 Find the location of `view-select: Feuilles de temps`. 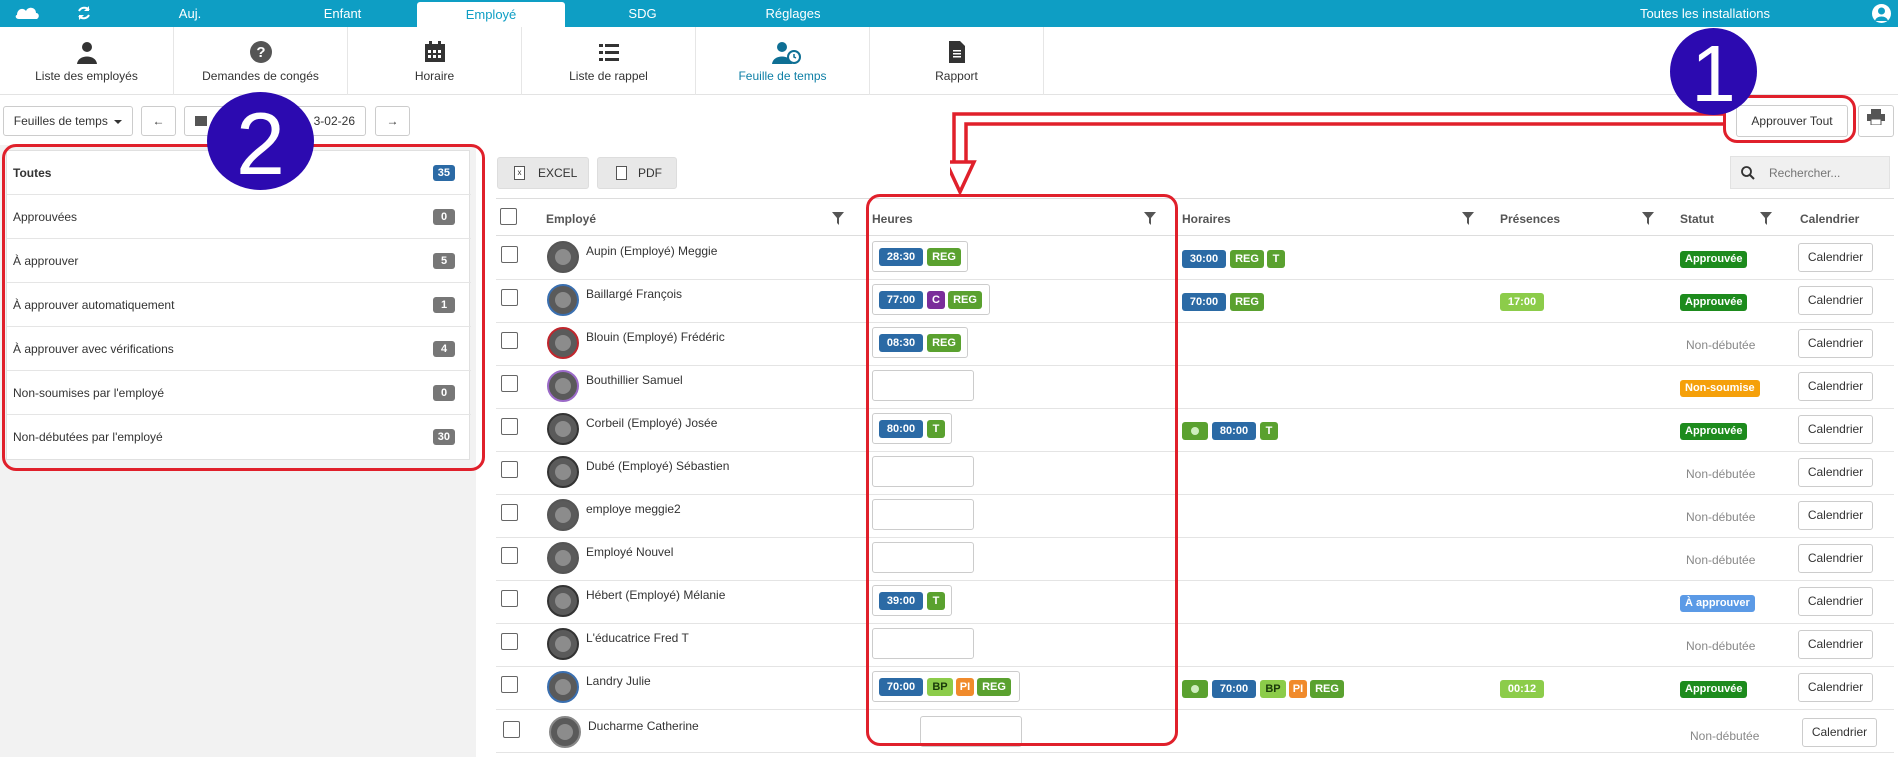

view-select: Feuilles de temps is located at coordinates (68, 121).